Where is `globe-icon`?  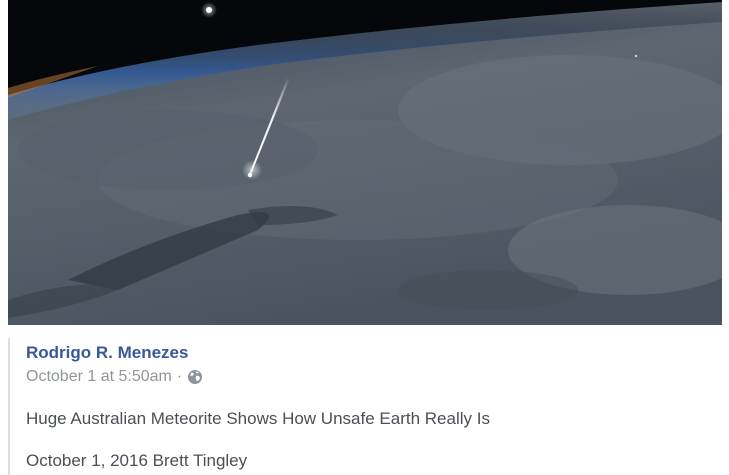 globe-icon is located at coordinates (195, 377).